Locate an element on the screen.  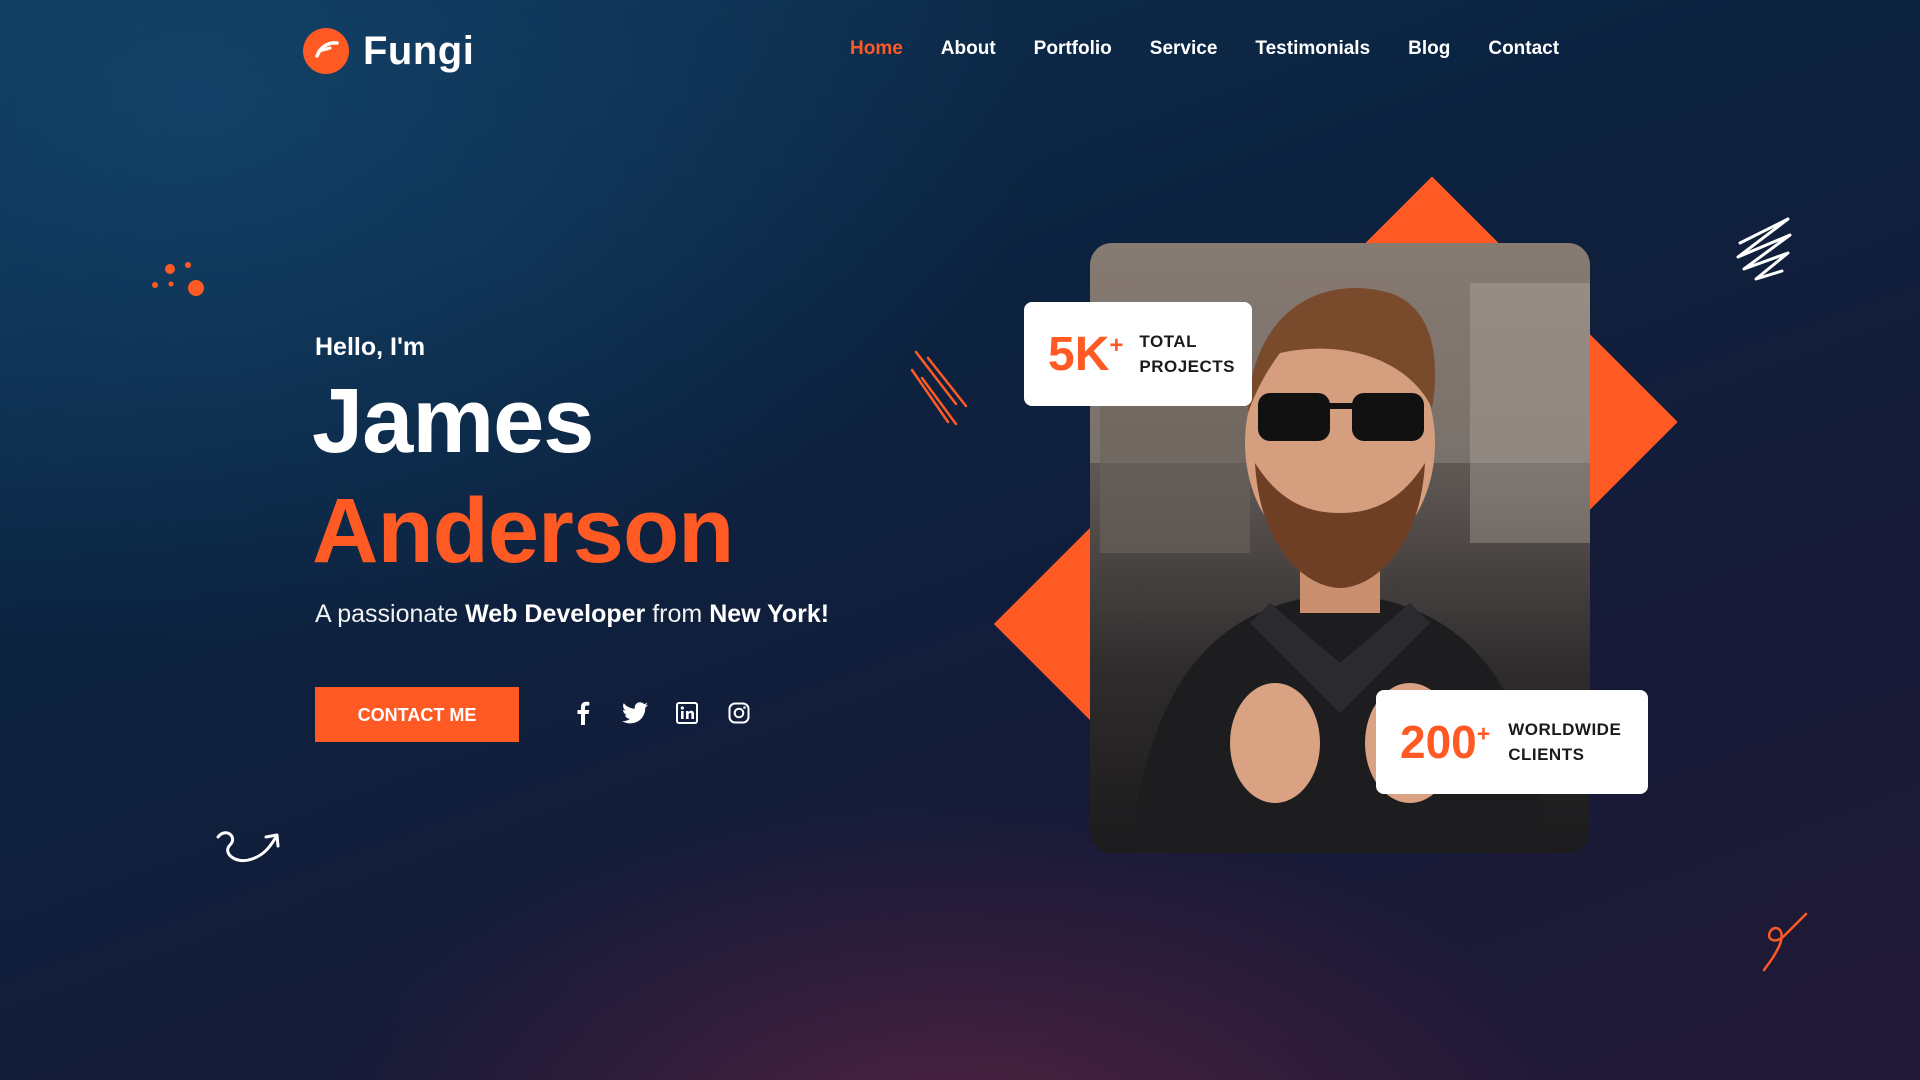
stat-total-projects: 5K+ TOTAL PROJECTS is located at coordinates (1138, 354).